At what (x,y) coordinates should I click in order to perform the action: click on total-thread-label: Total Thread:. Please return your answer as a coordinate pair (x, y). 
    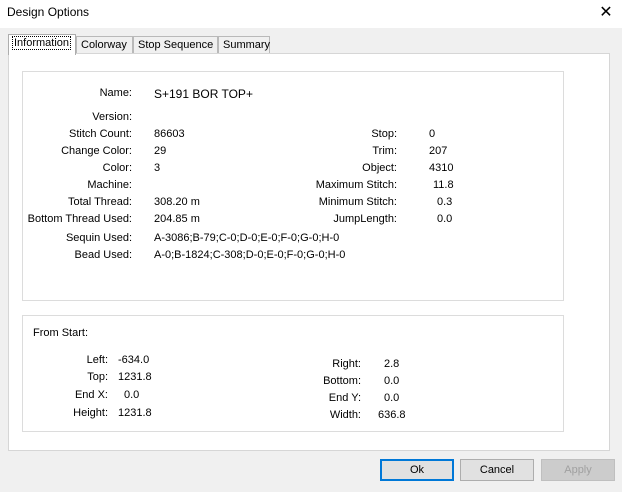
    Looking at the image, I should click on (99, 202).